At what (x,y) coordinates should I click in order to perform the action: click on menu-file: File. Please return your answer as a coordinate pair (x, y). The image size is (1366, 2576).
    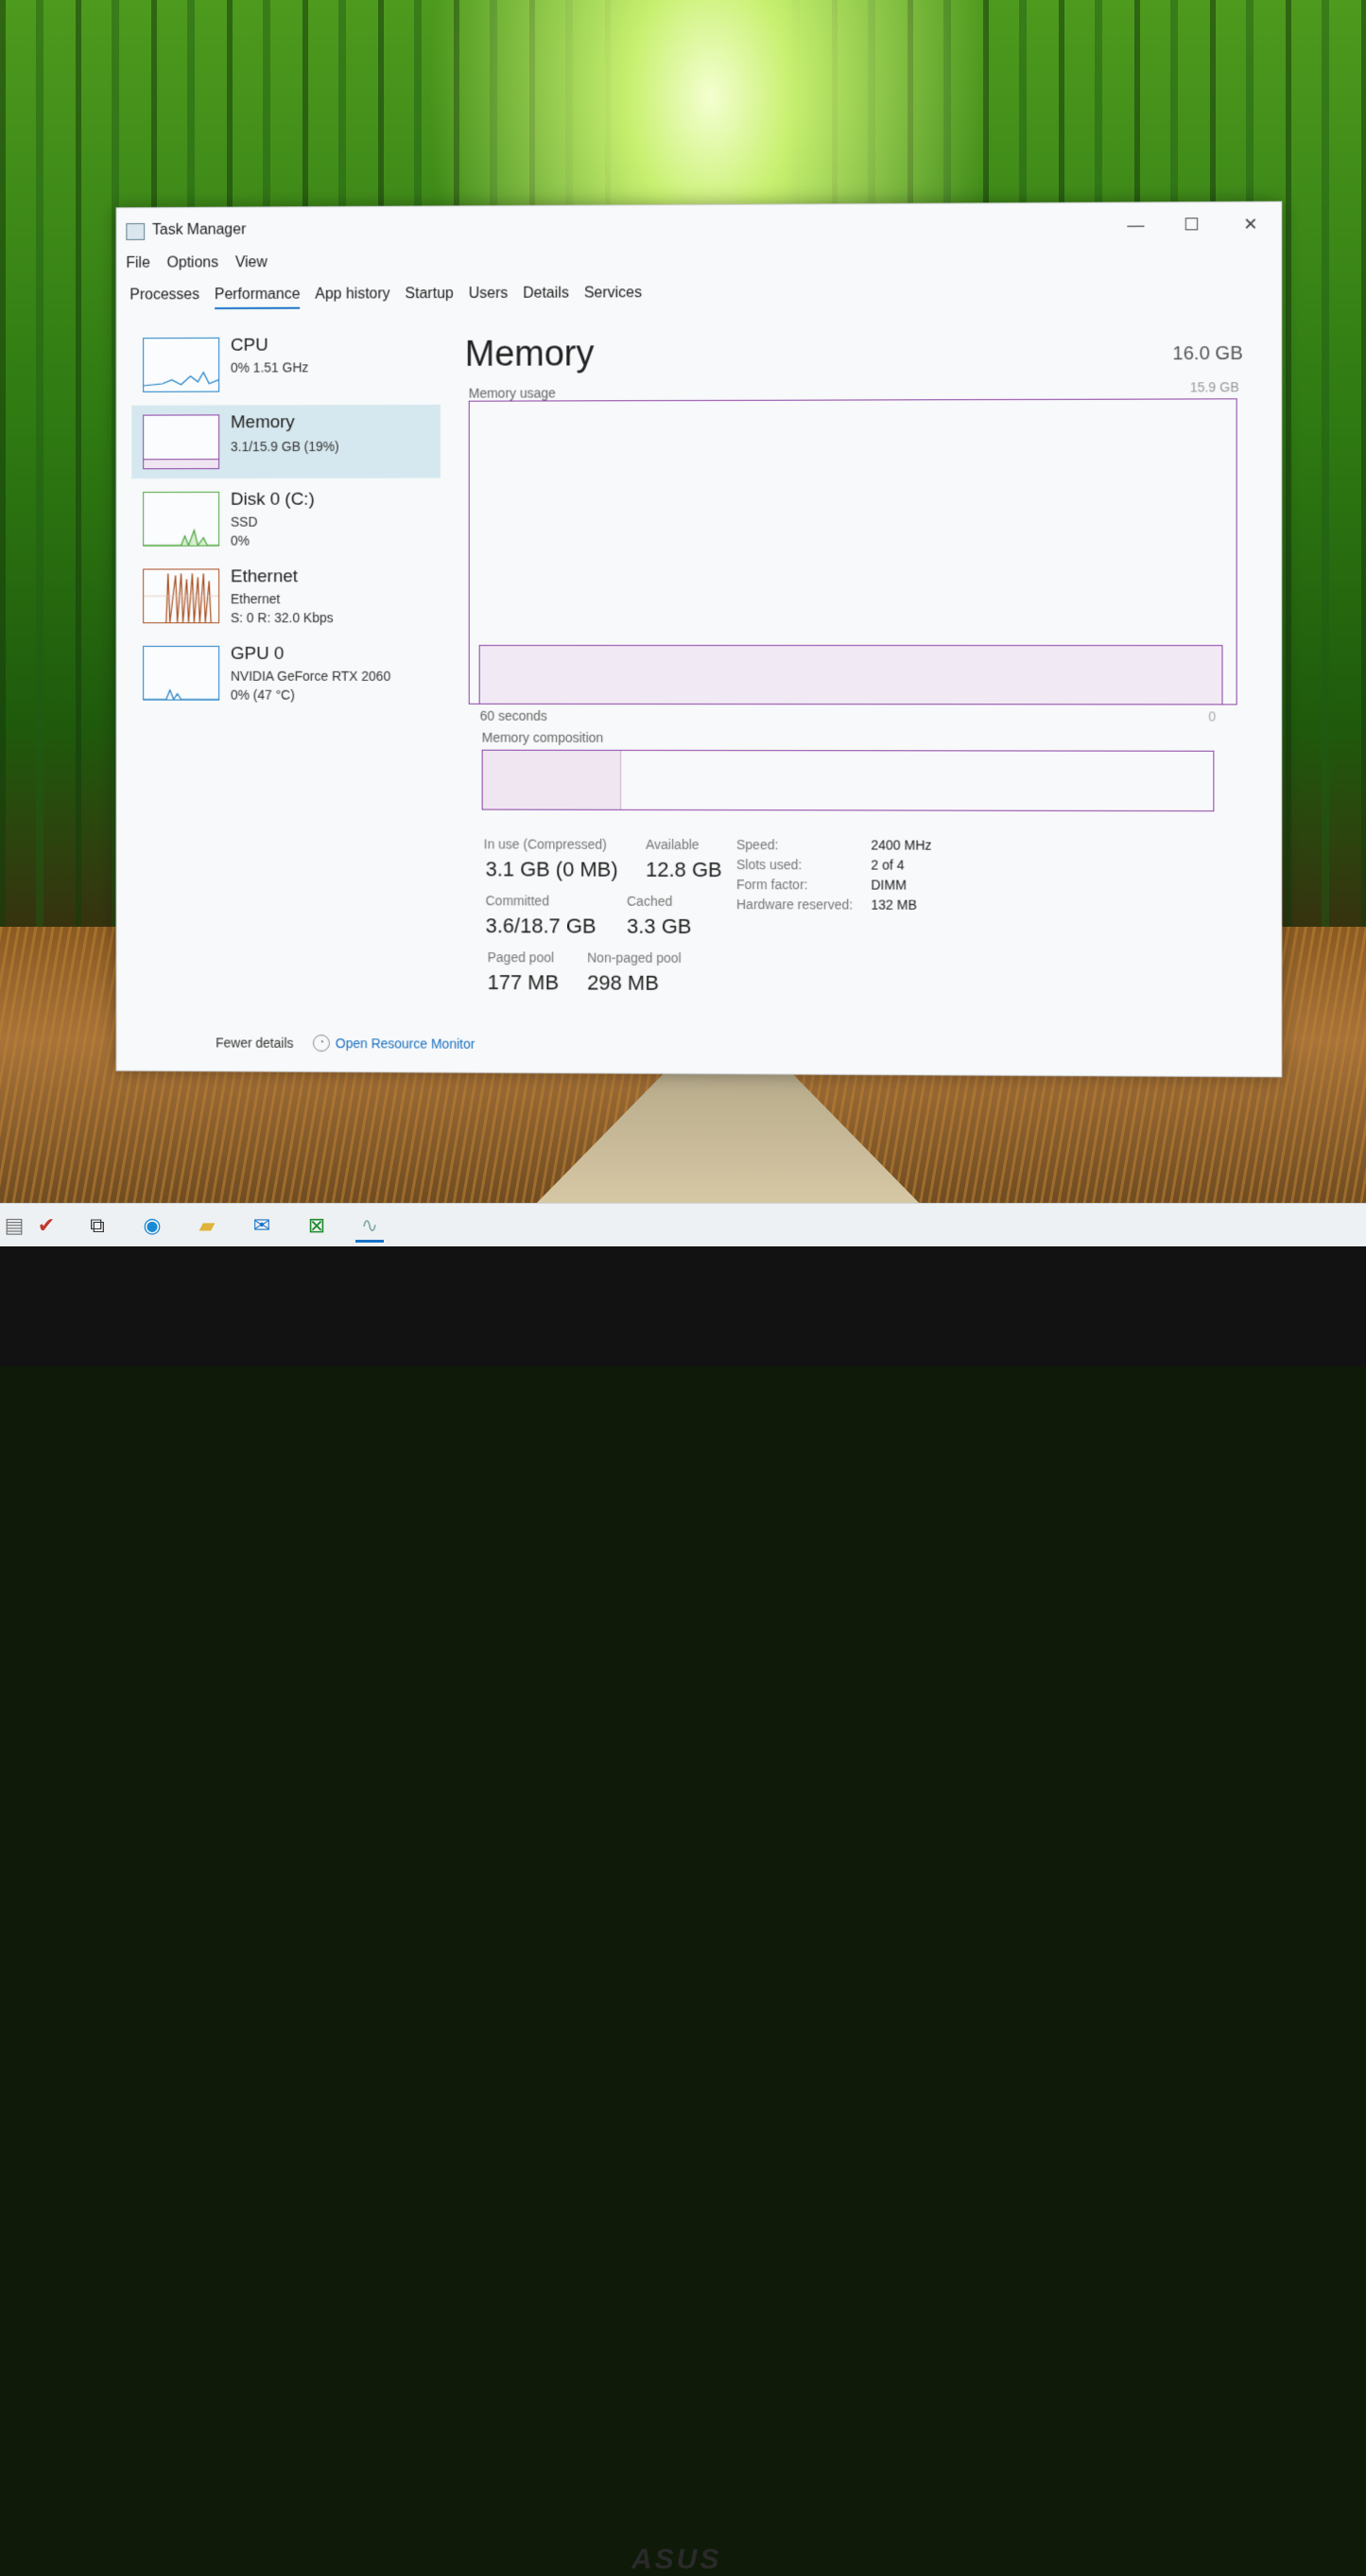
    Looking at the image, I should click on (138, 265).